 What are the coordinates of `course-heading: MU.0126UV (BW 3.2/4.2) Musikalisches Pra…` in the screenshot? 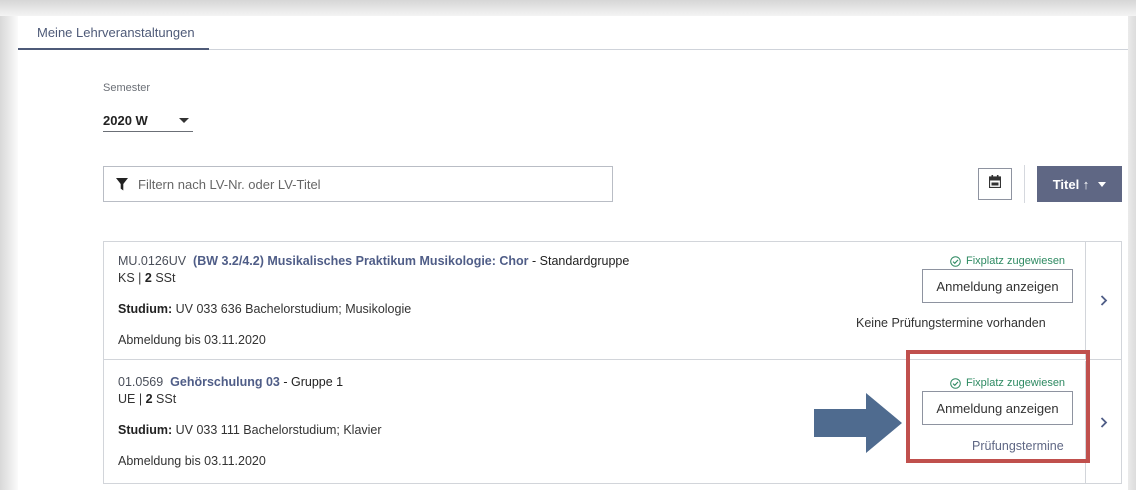 It's located at (373, 261).